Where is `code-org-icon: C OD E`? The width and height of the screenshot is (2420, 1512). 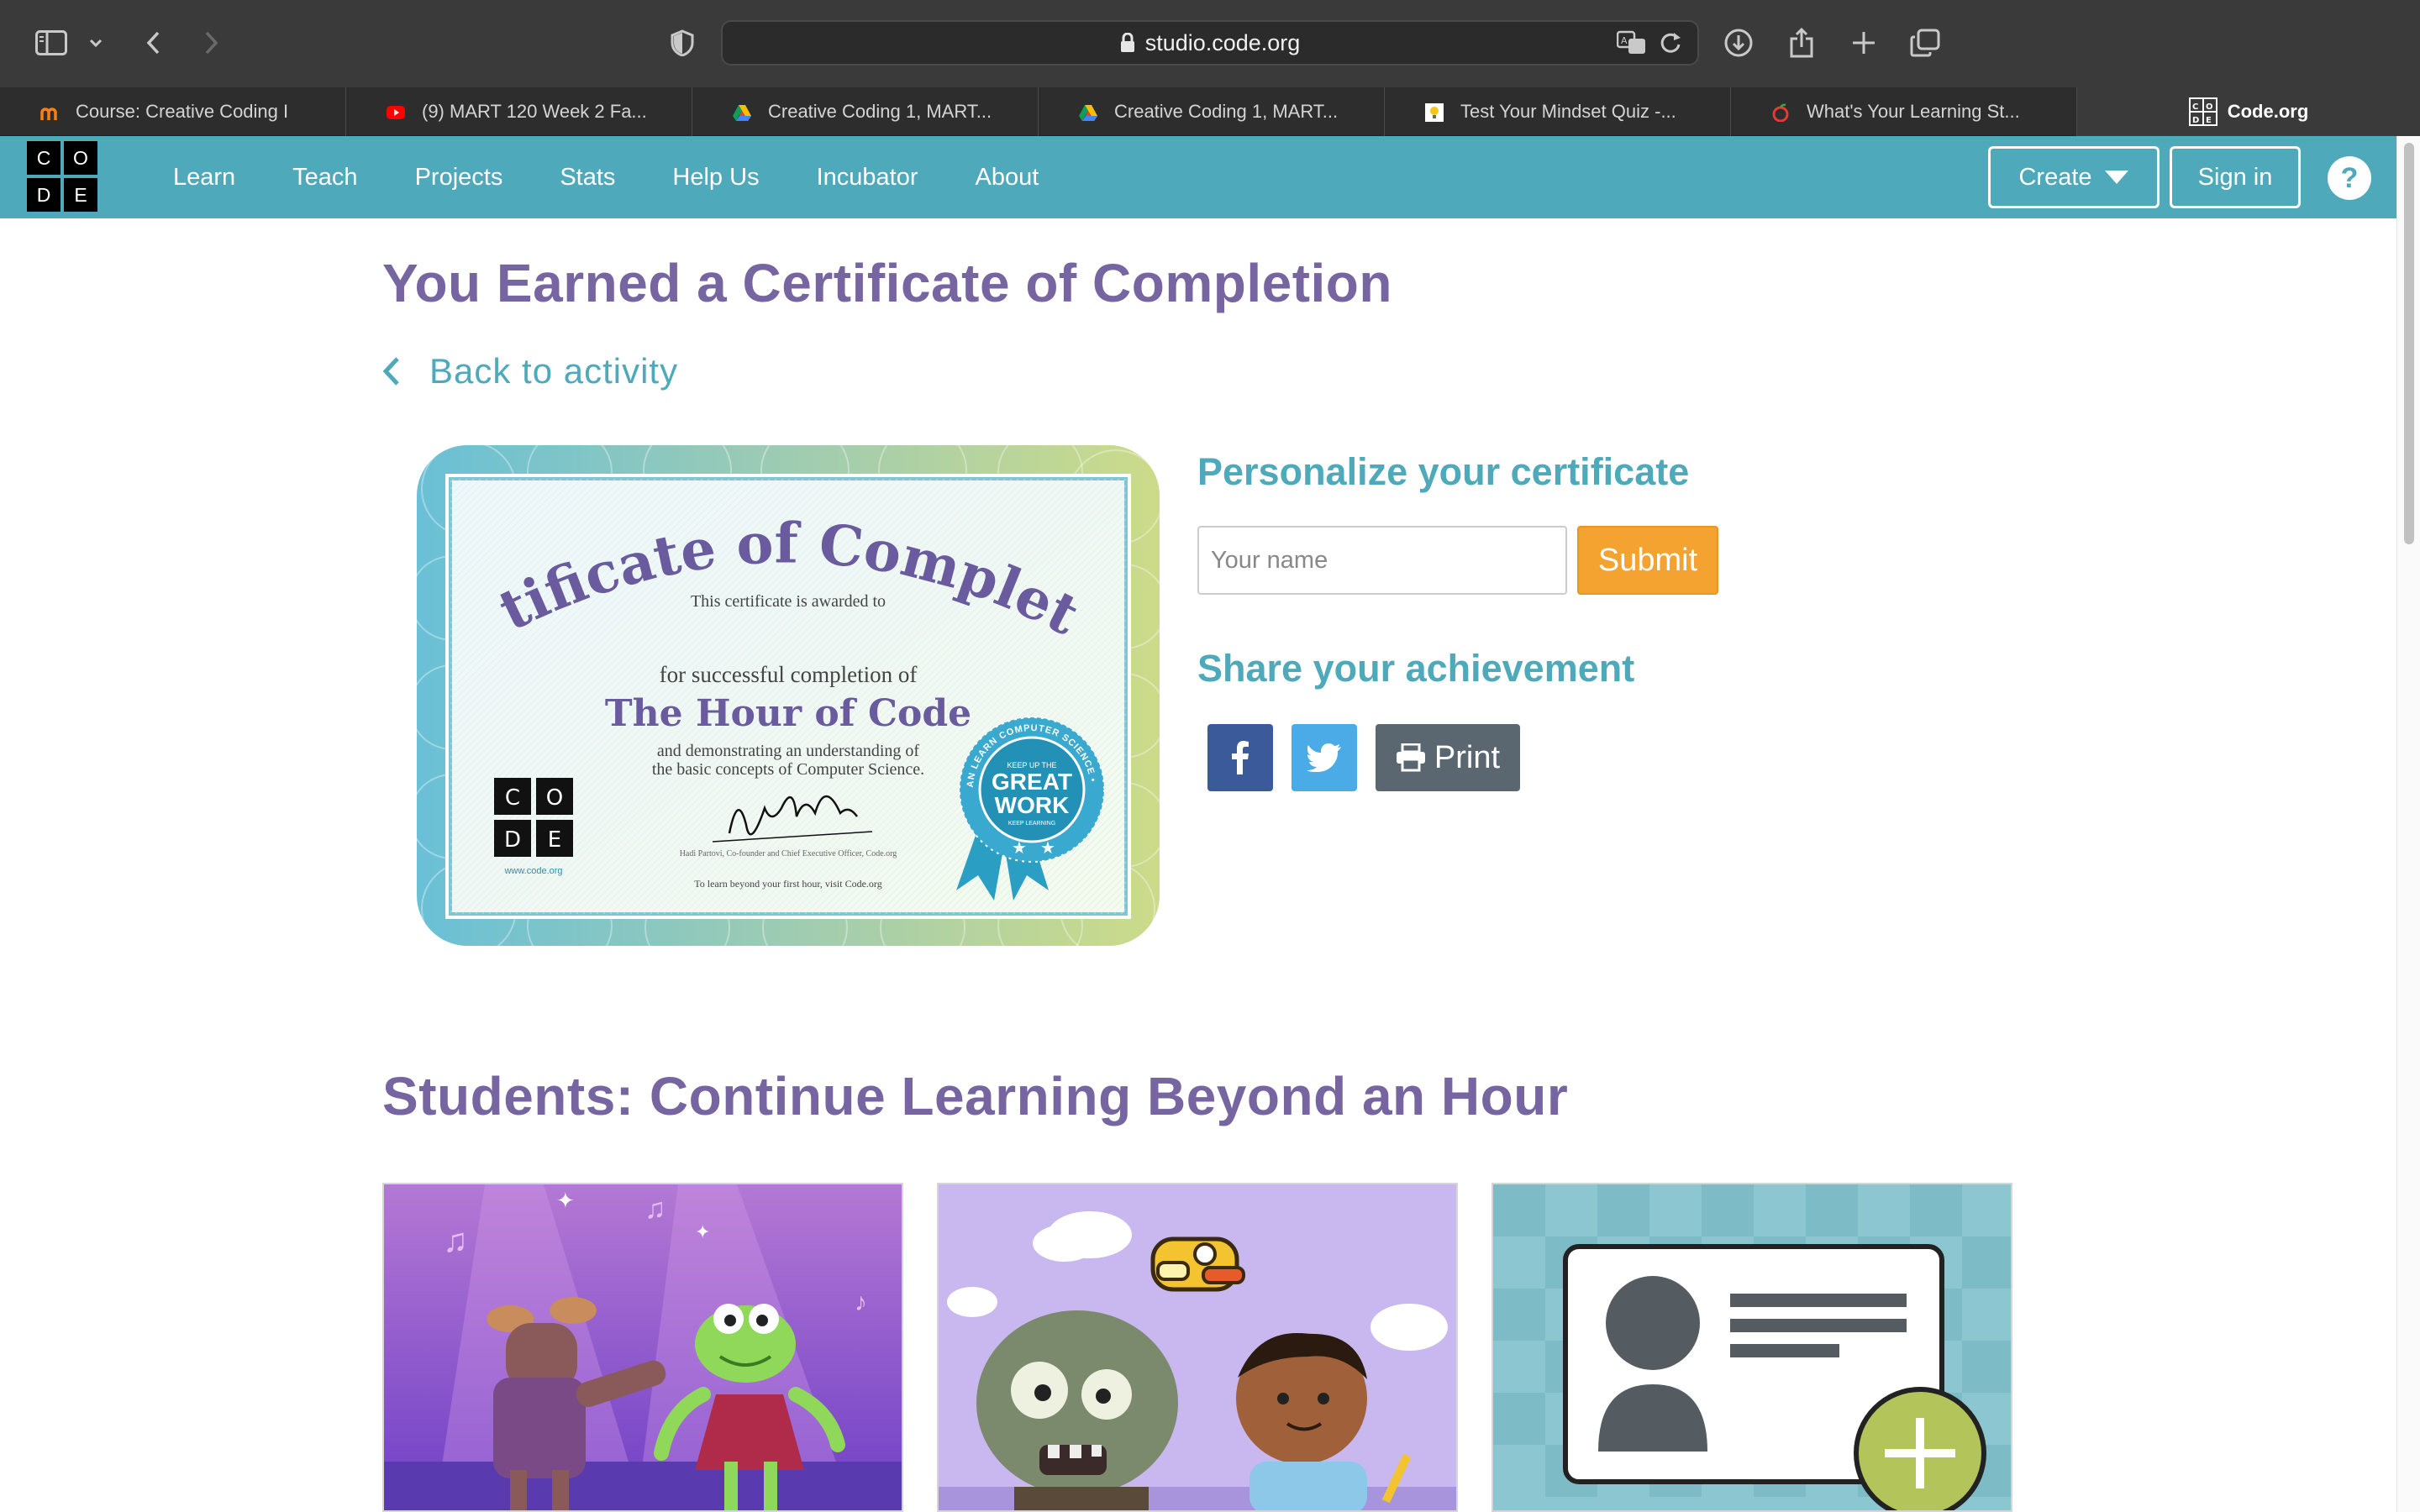
code-org-icon: C OD E is located at coordinates (2203, 111).